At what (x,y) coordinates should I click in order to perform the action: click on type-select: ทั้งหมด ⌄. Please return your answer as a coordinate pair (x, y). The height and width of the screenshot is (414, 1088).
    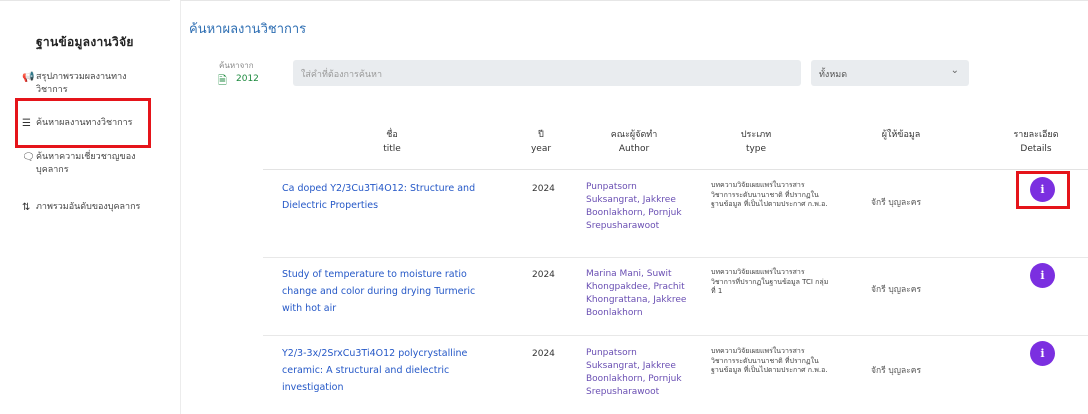
    Looking at the image, I should click on (890, 73).